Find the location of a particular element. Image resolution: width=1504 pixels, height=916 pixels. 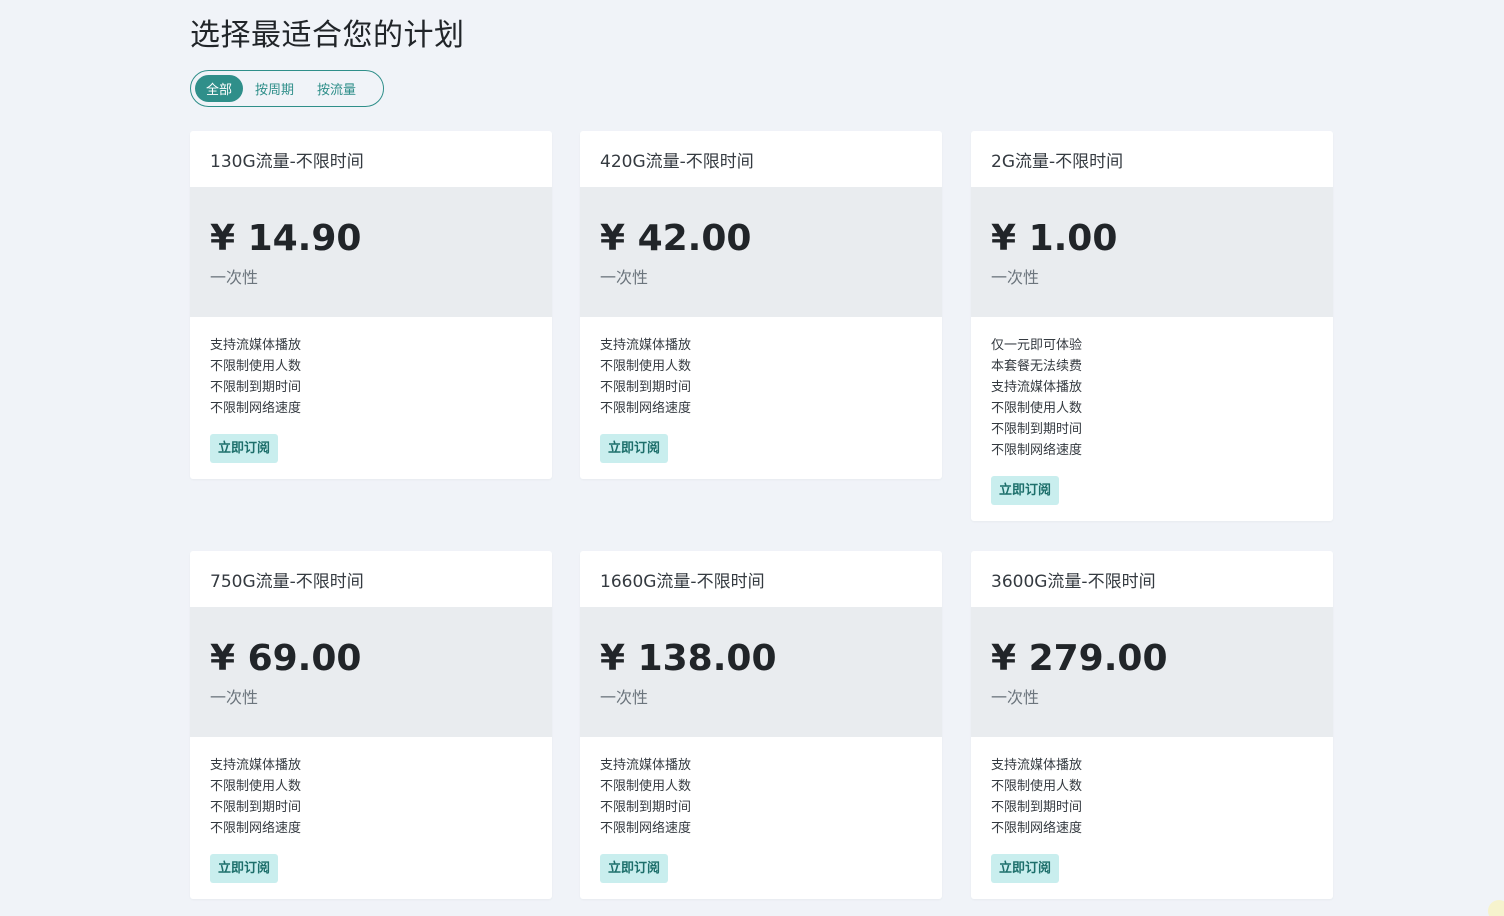

plan-price: ¥ 138.00 is located at coordinates (688, 658).